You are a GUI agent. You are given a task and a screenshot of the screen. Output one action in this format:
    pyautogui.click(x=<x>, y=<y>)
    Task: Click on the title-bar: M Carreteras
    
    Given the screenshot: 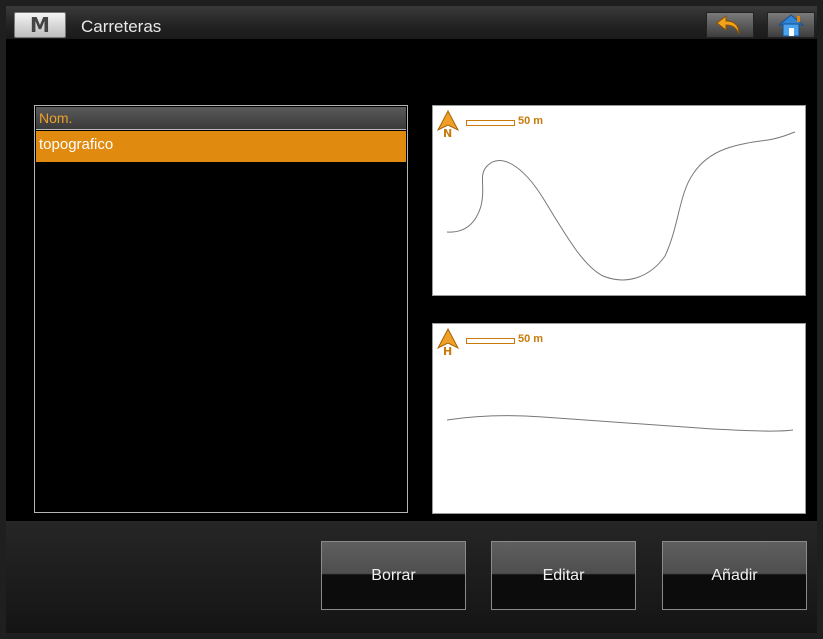 What is the action you would take?
    pyautogui.click(x=411, y=23)
    